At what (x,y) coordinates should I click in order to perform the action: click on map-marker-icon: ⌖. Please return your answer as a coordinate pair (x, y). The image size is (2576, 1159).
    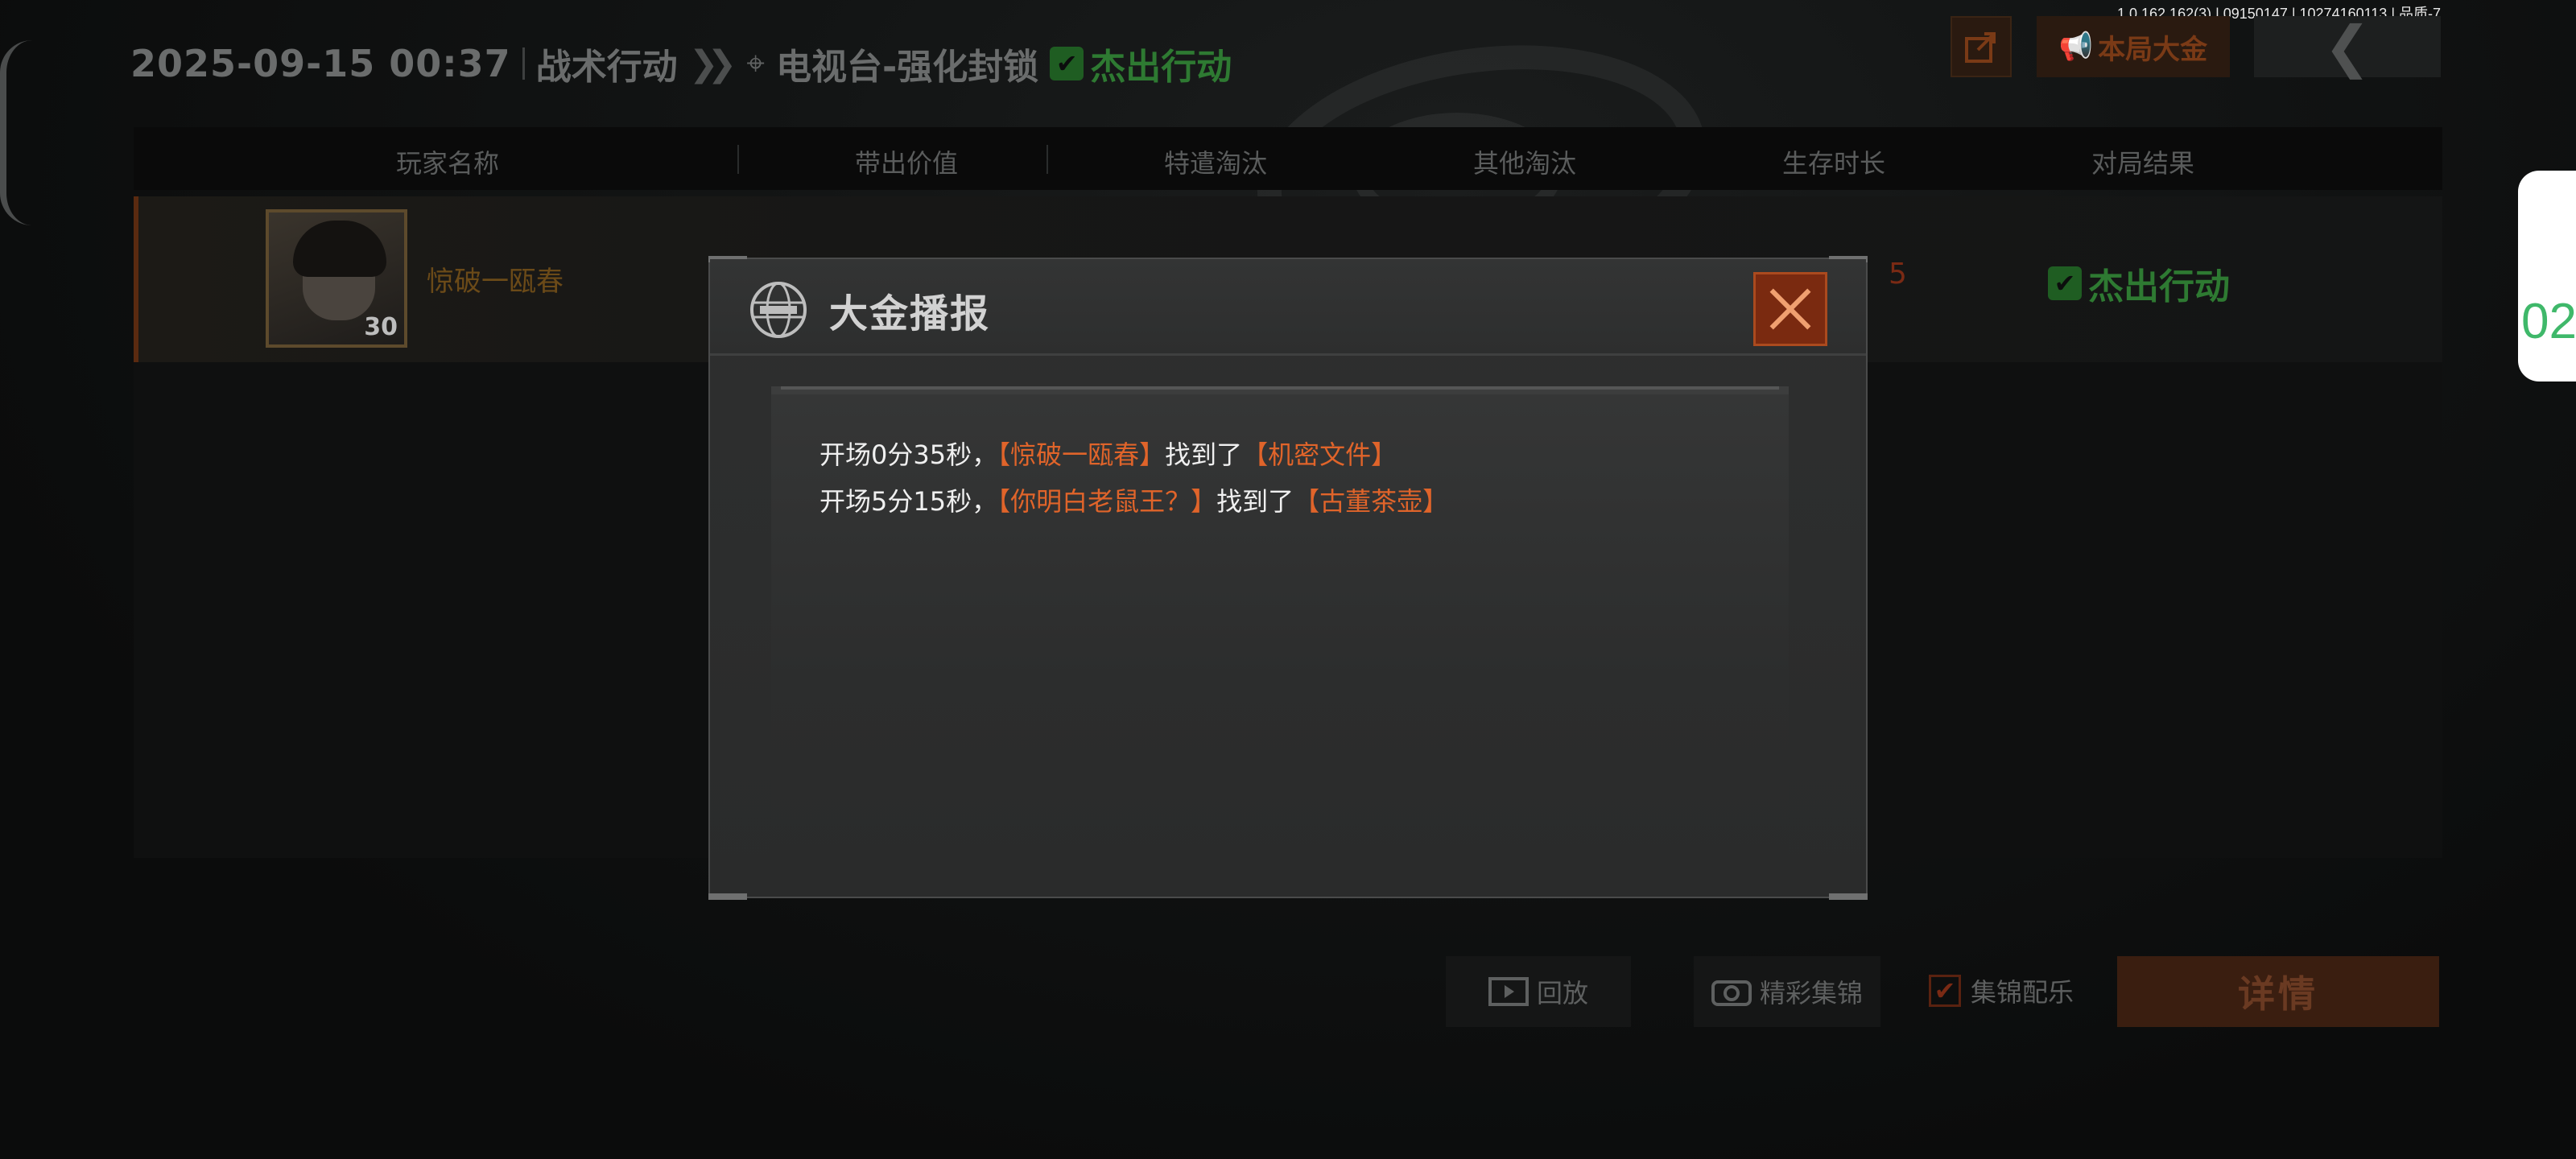
    Looking at the image, I should click on (755, 63).